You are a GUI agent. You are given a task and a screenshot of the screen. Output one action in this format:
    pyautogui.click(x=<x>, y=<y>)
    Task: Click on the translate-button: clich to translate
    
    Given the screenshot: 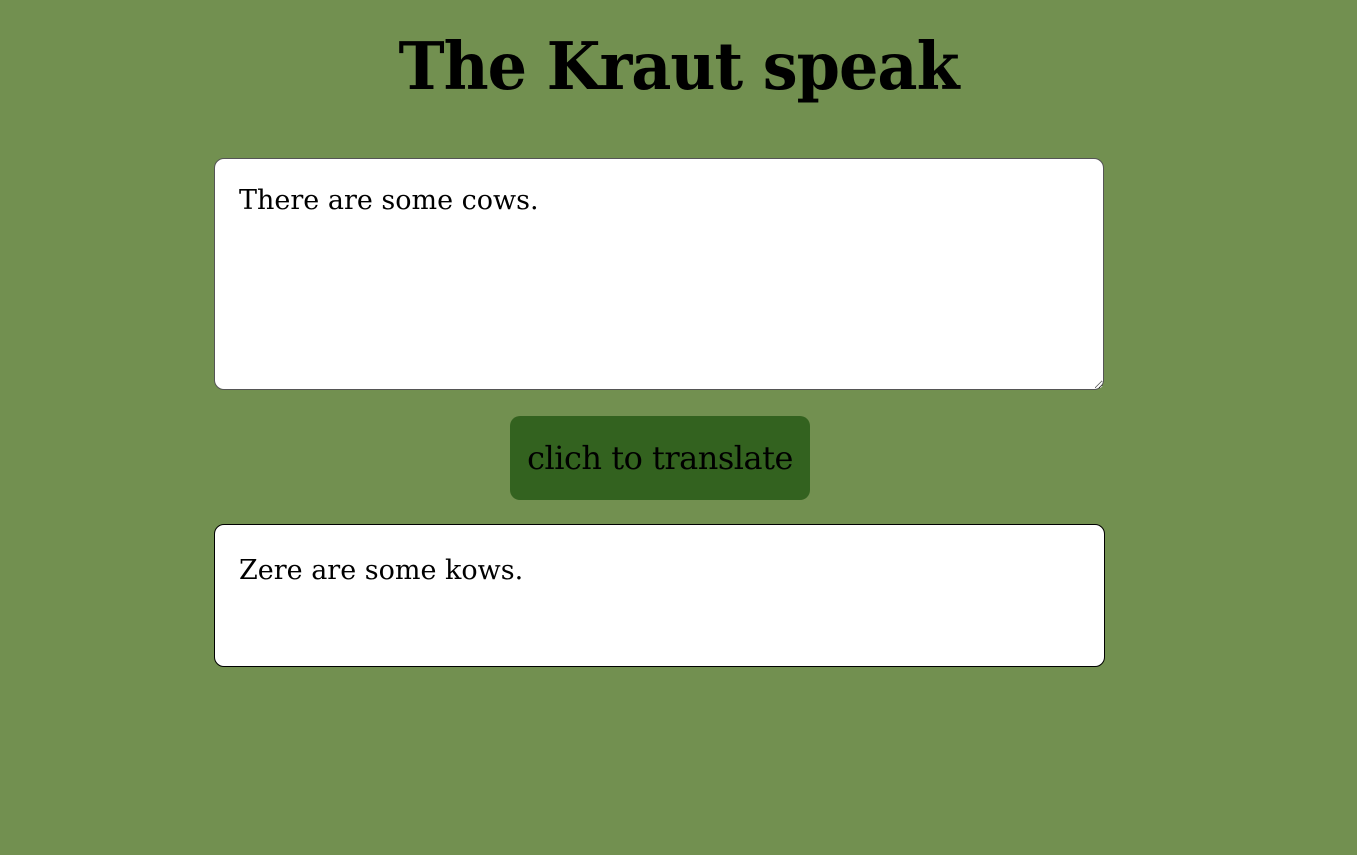 What is the action you would take?
    pyautogui.click(x=660, y=458)
    